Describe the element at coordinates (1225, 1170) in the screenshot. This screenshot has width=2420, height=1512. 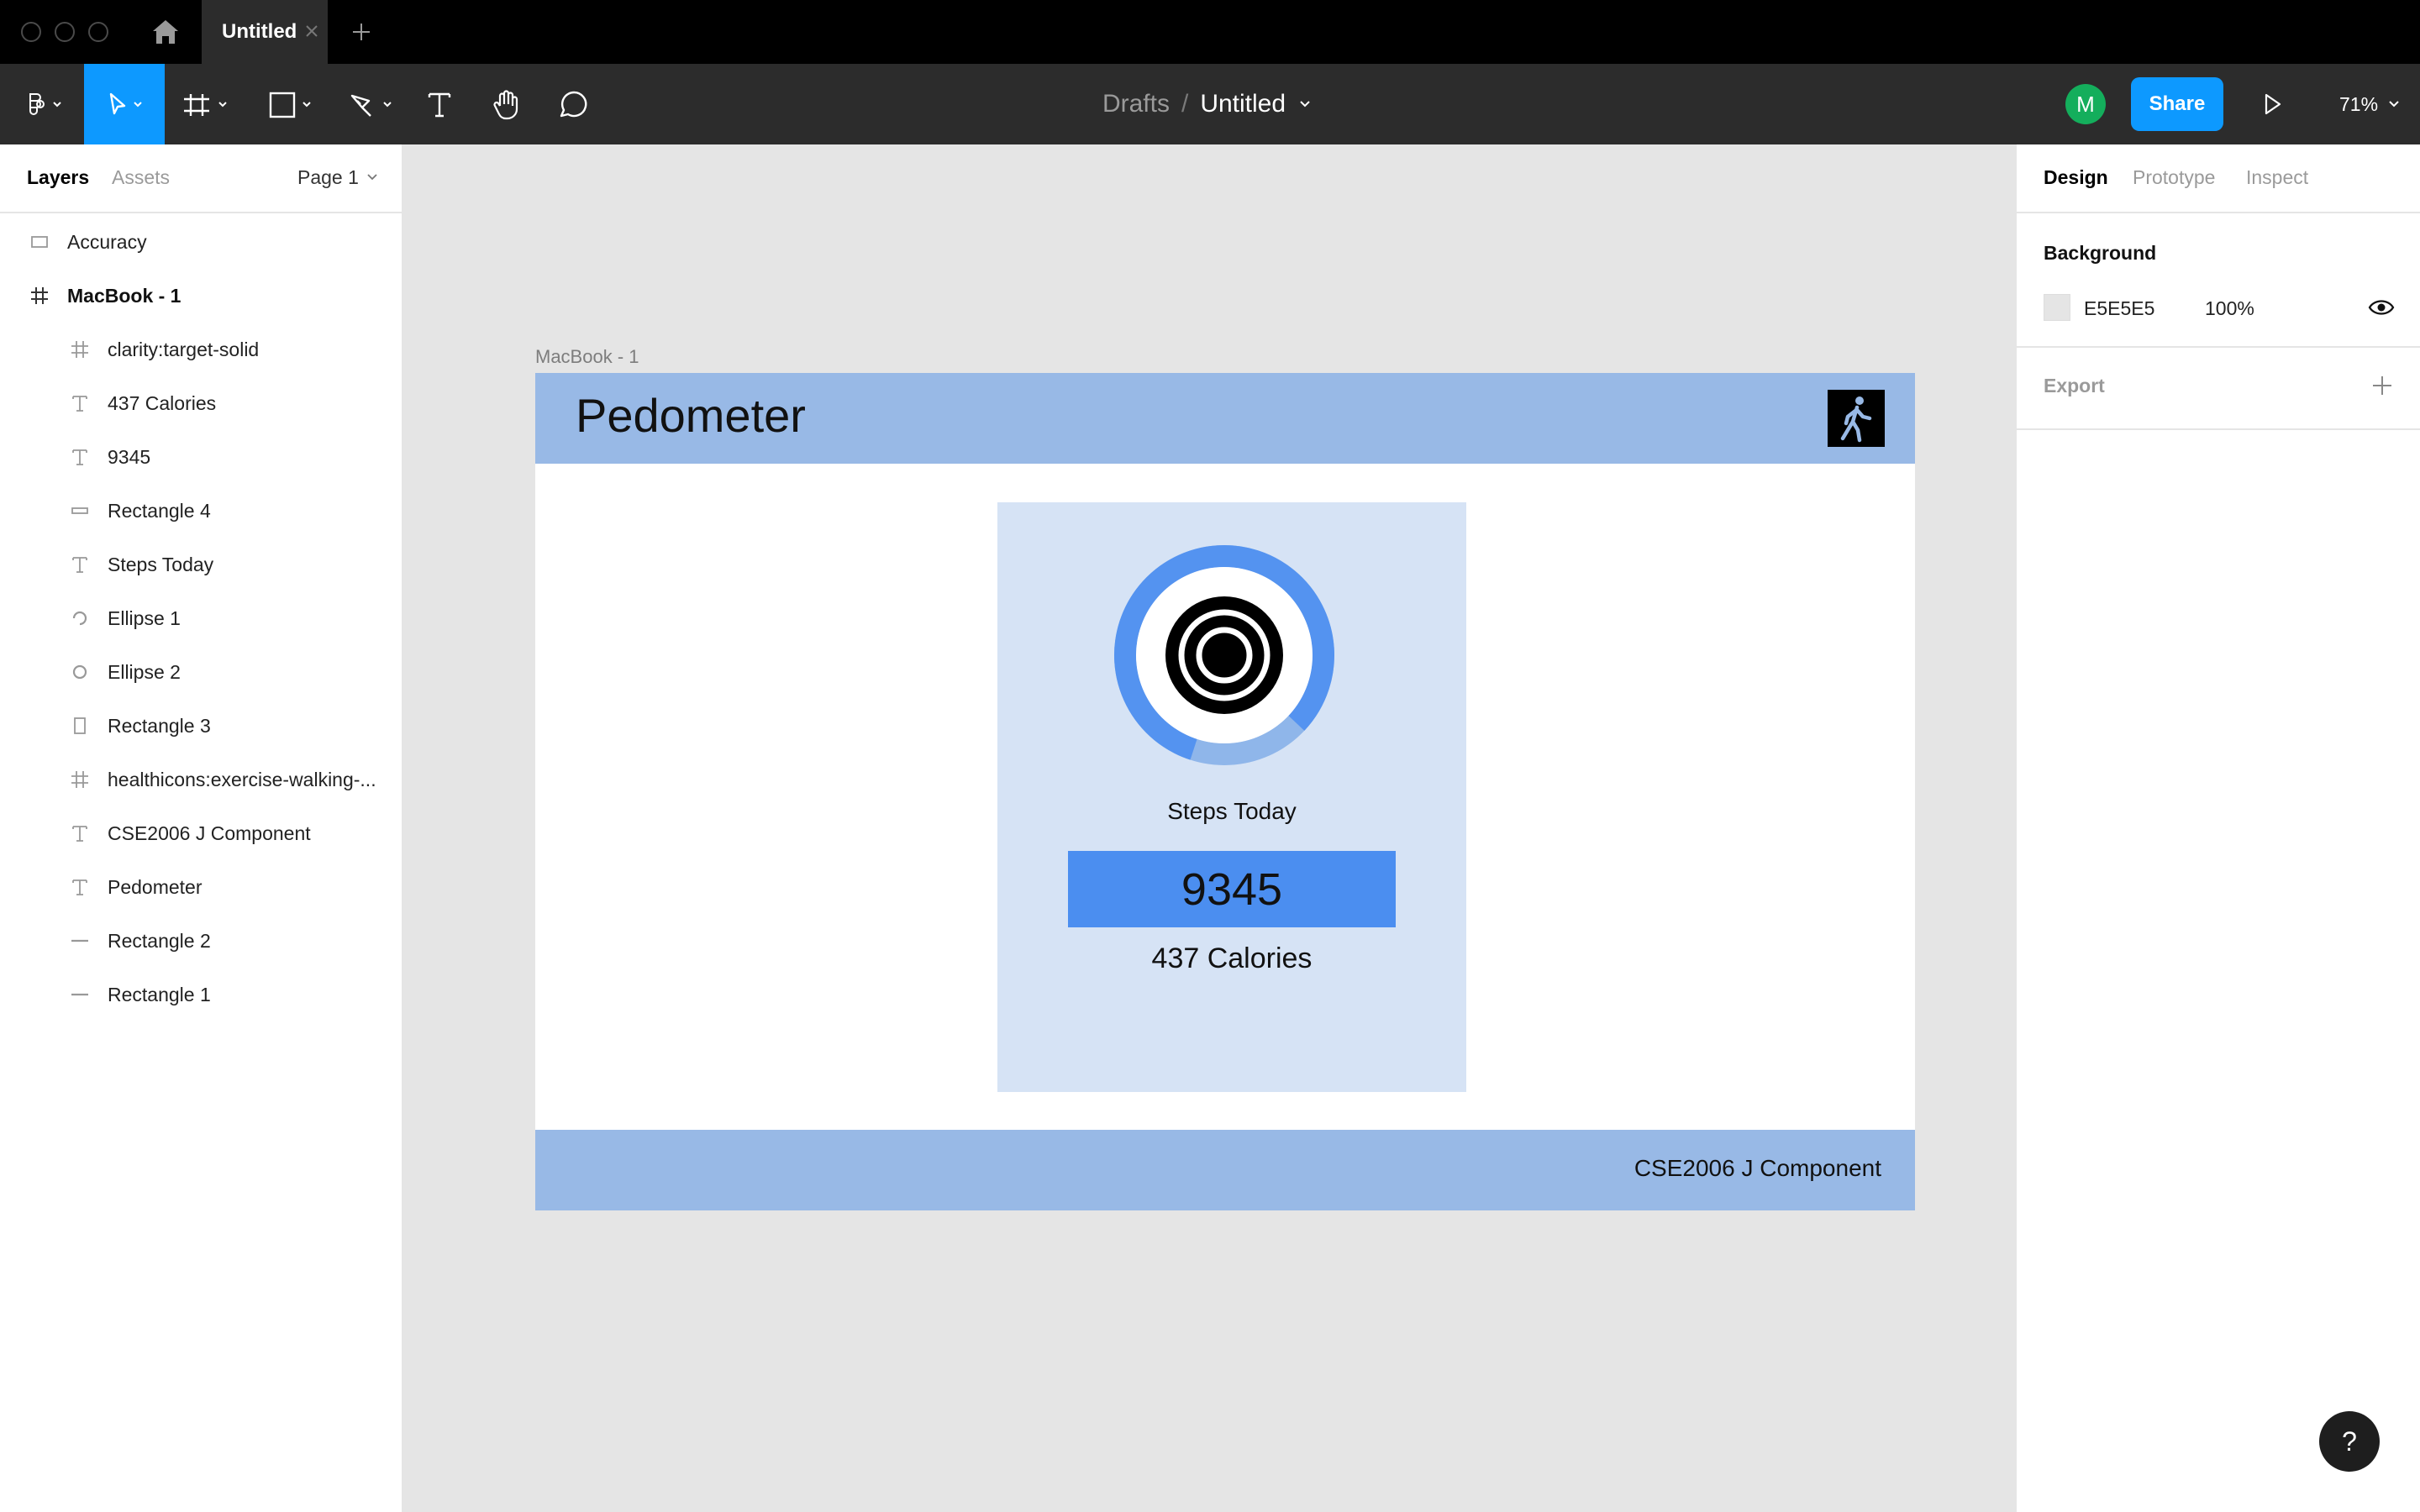
I see `footer-bar: CSE2006 J Component` at that location.